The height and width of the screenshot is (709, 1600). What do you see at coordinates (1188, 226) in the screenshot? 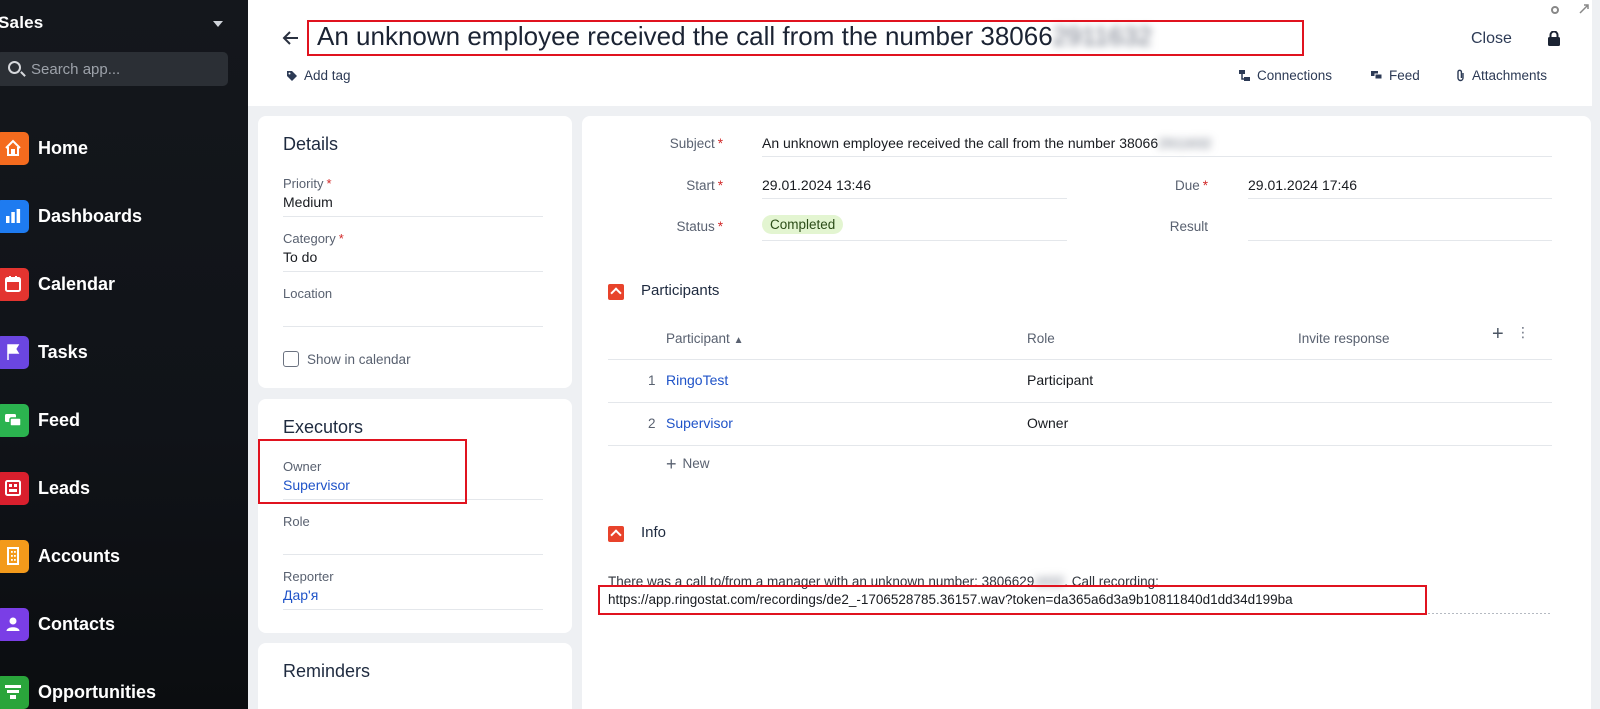
I see `result-label: Result` at bounding box center [1188, 226].